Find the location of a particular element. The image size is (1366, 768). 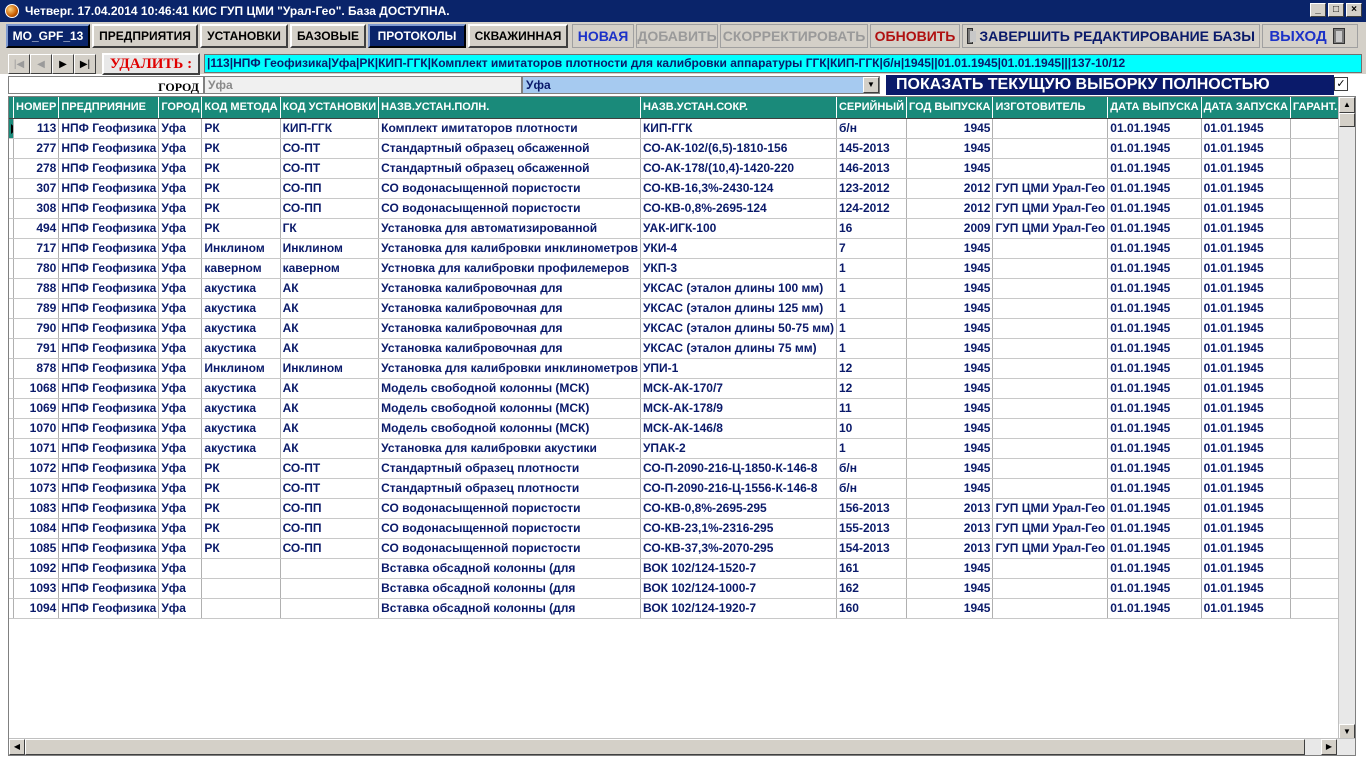

table-cell: 156-2013 is located at coordinates (872, 508).